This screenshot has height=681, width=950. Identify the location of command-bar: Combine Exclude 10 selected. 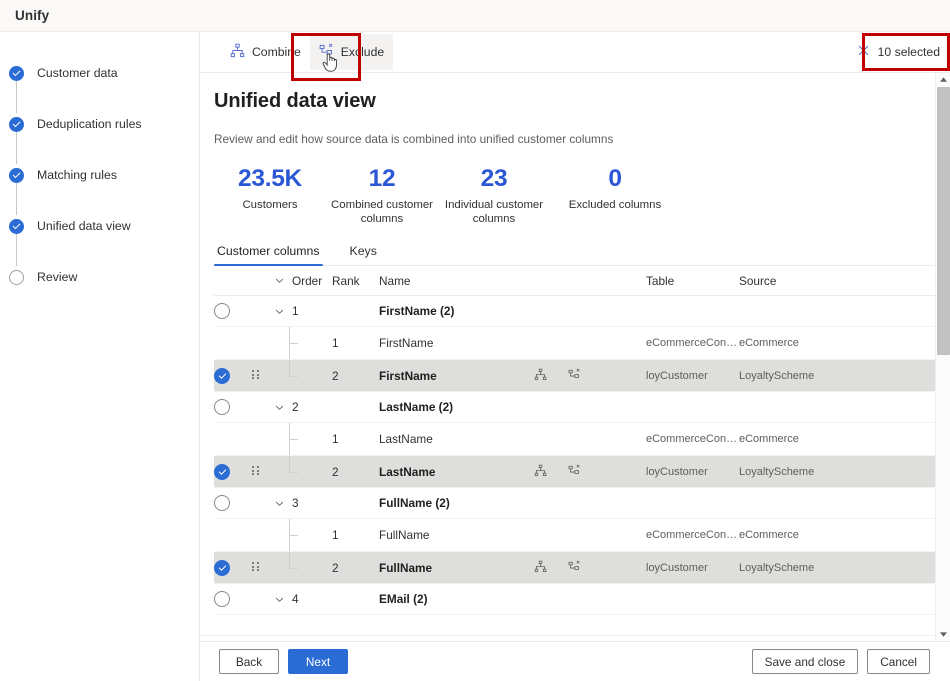
(575, 52).